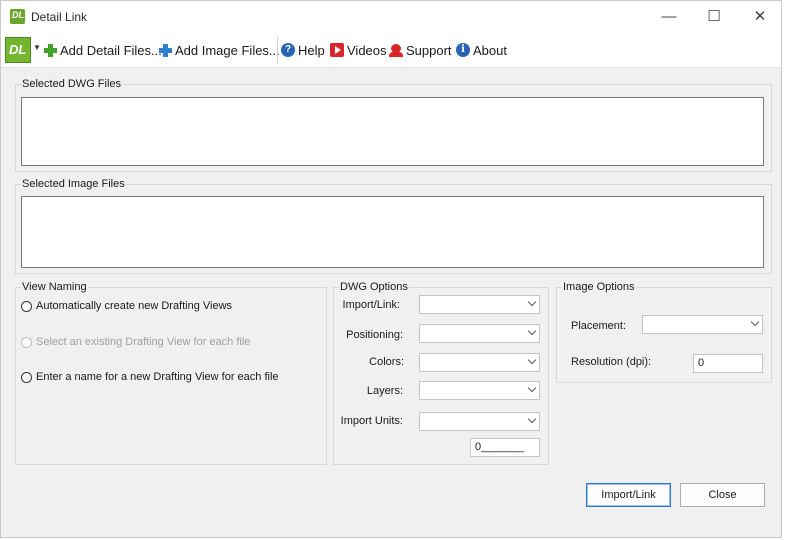  I want to click on help-button: ? Help, so click(303, 50).